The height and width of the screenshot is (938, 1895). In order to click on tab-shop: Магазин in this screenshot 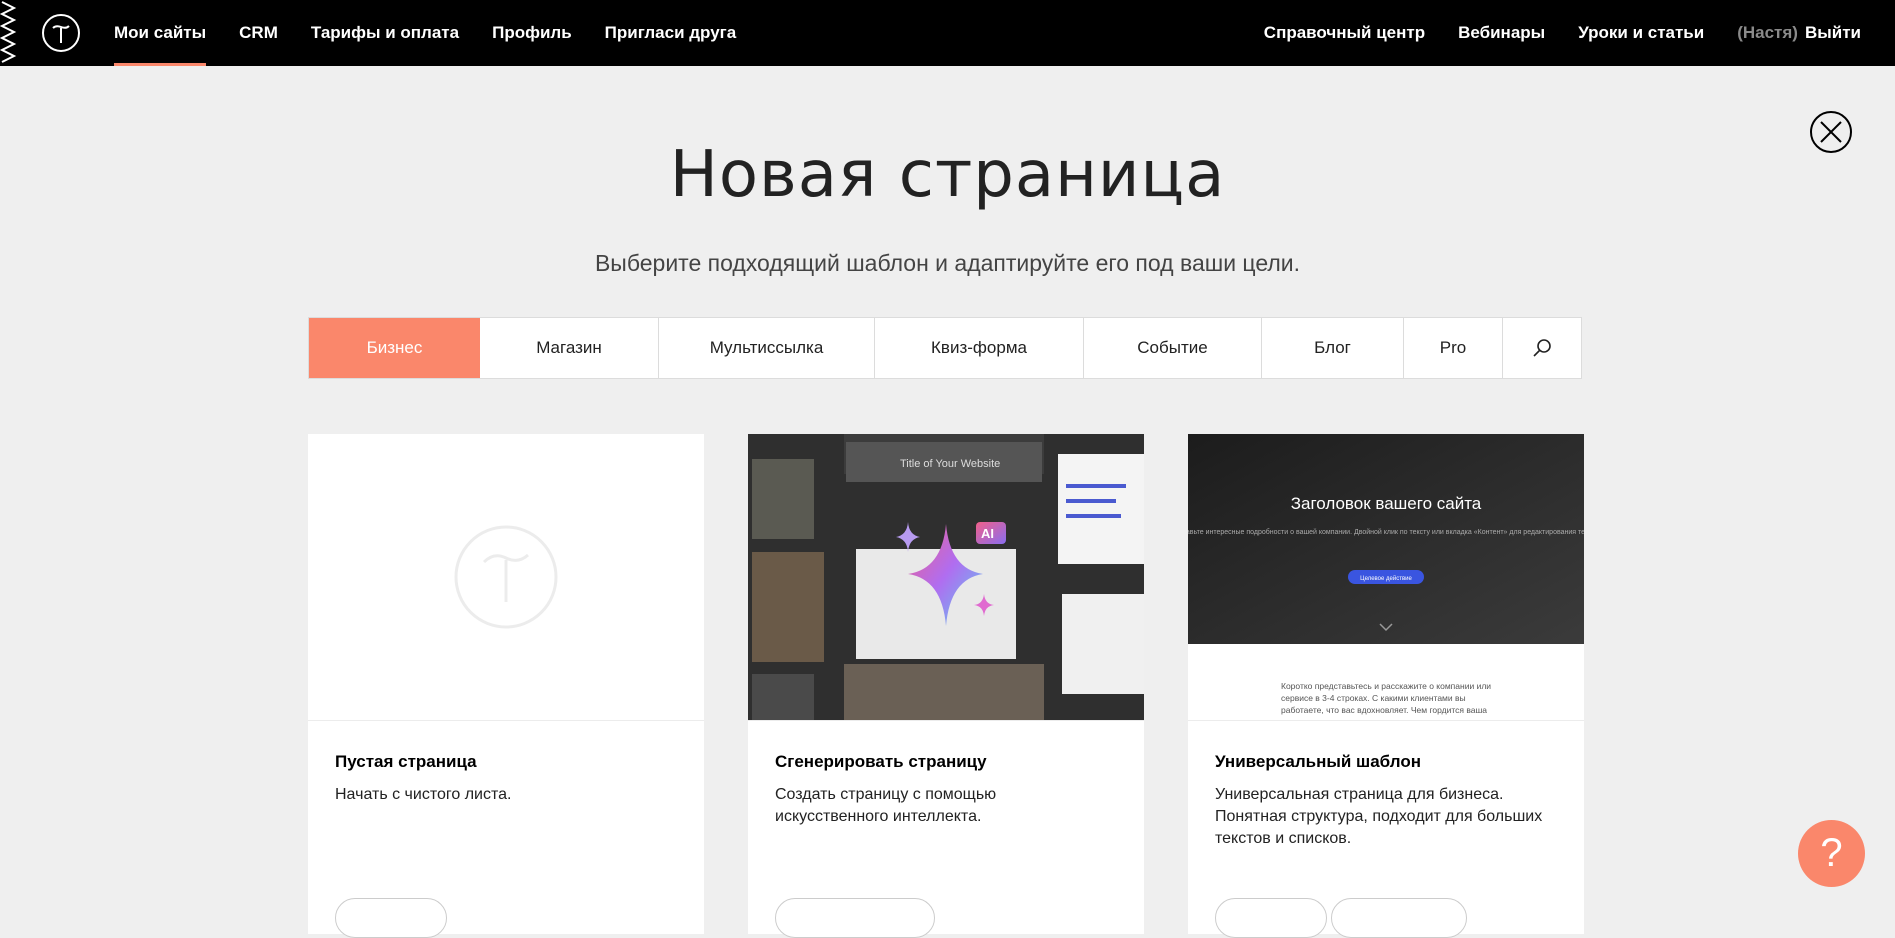, I will do `click(569, 348)`.